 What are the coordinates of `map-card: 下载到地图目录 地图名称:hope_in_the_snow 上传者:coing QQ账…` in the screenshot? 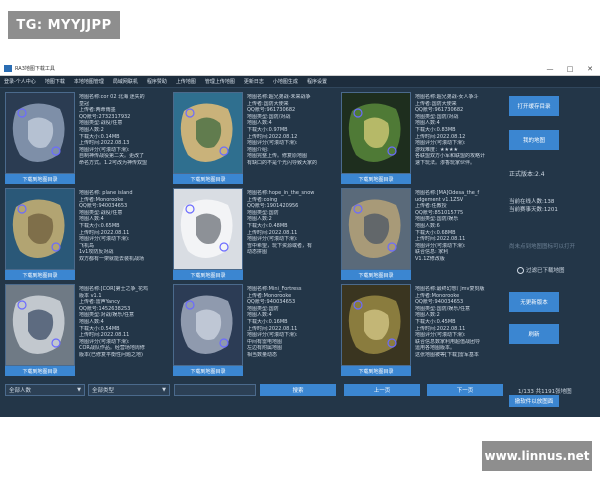 It's located at (255, 234).